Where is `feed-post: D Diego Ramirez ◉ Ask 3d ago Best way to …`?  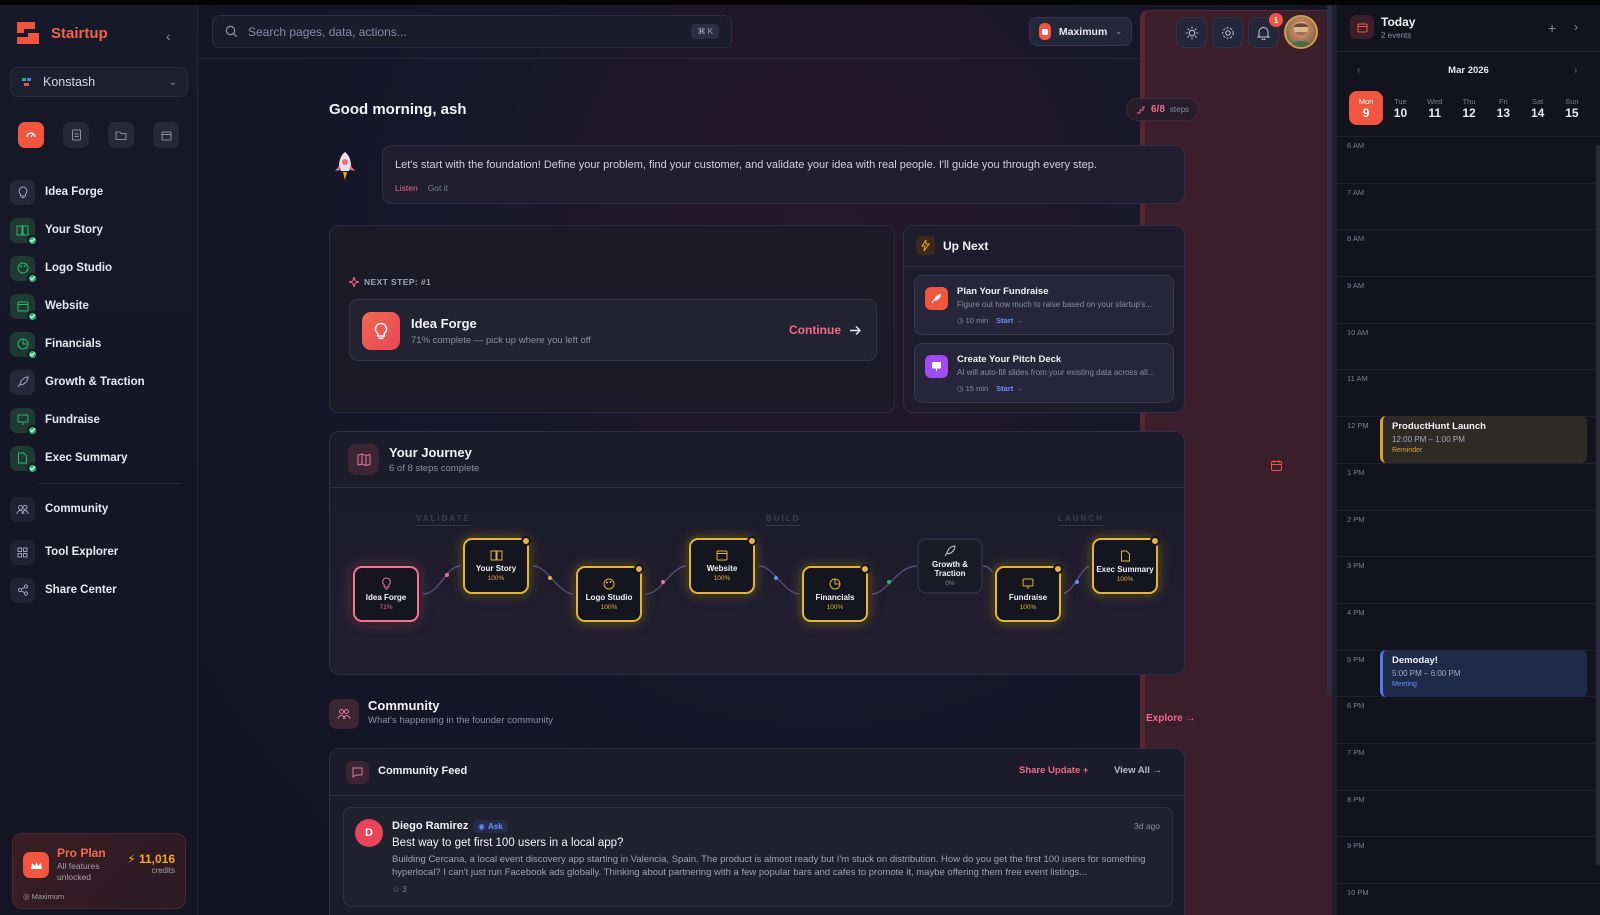 feed-post: D Diego Ramirez ◉ Ask 3d ago Best way to … is located at coordinates (758, 857).